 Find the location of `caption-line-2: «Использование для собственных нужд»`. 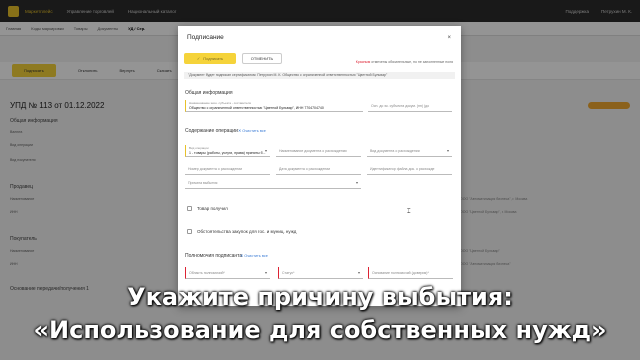

caption-line-2: «Использование для собственных нужд» is located at coordinates (320, 330).